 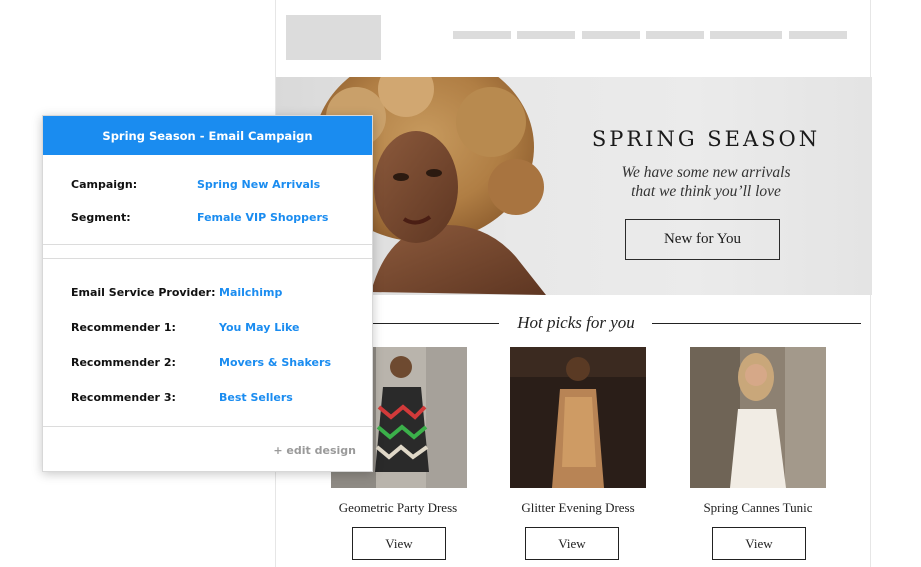 I want to click on recommender-1-label: Recommender 1:, so click(x=123, y=327).